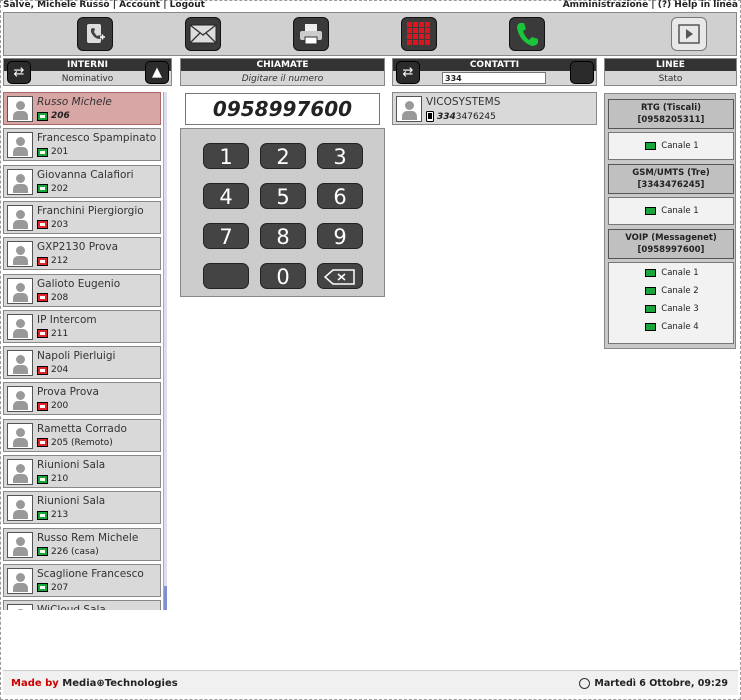 Image resolution: width=741 pixels, height=700 pixels. I want to click on interno-list-item: IP Intercom 211, so click(82, 326).